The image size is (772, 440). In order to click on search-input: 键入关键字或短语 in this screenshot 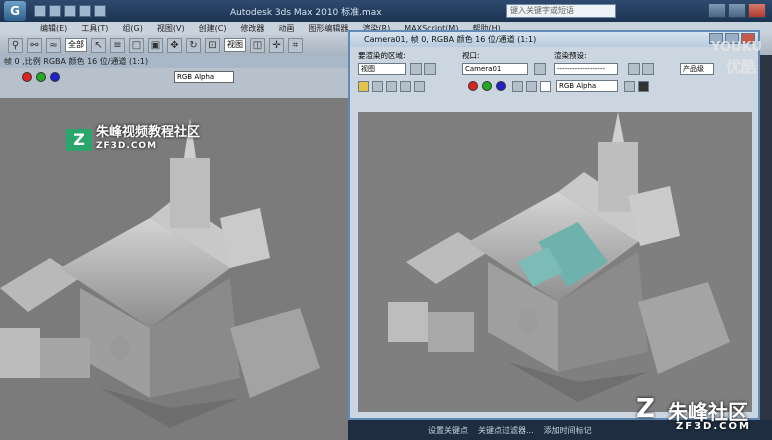, I will do `click(561, 11)`.